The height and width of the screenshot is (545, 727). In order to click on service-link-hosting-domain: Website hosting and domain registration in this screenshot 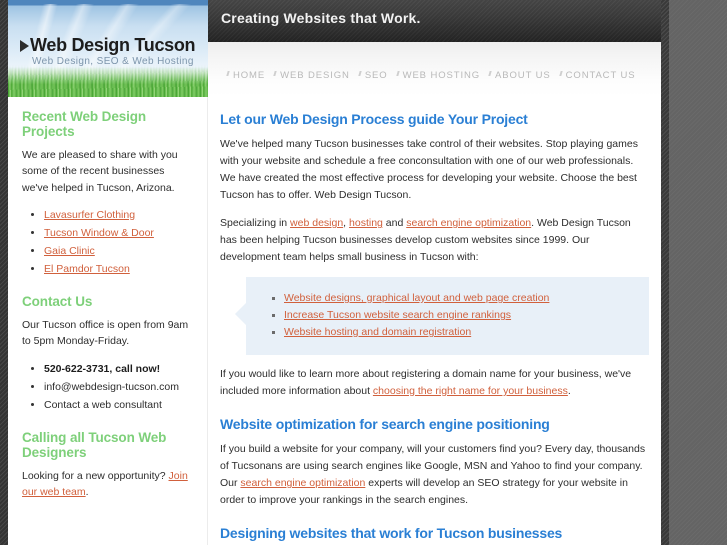, I will do `click(377, 332)`.